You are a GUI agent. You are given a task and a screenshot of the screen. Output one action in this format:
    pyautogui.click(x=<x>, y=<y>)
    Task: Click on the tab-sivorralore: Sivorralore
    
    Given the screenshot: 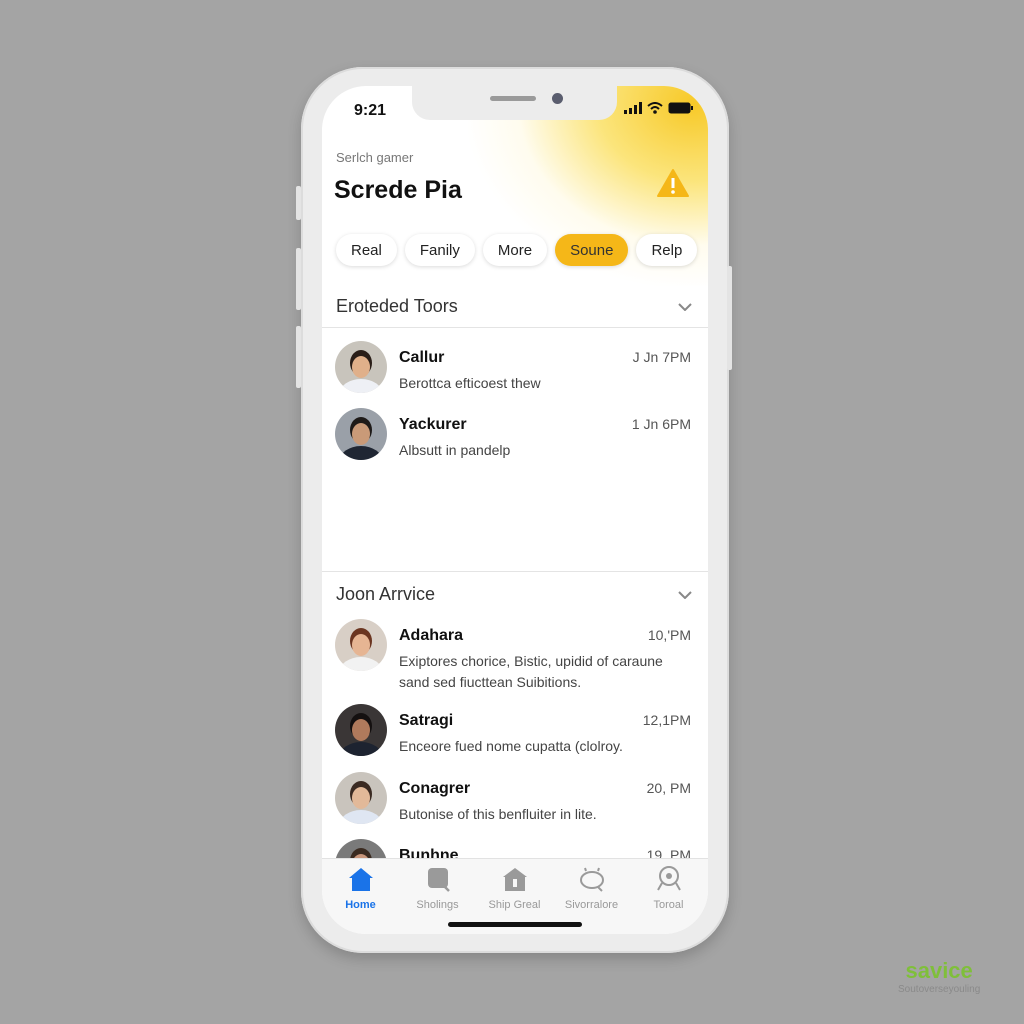 What is the action you would take?
    pyautogui.click(x=591, y=888)
    